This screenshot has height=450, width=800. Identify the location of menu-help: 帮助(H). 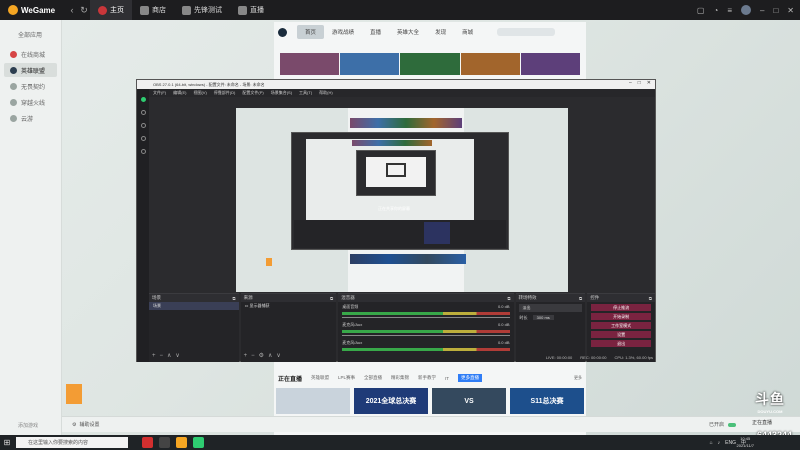
(326, 93).